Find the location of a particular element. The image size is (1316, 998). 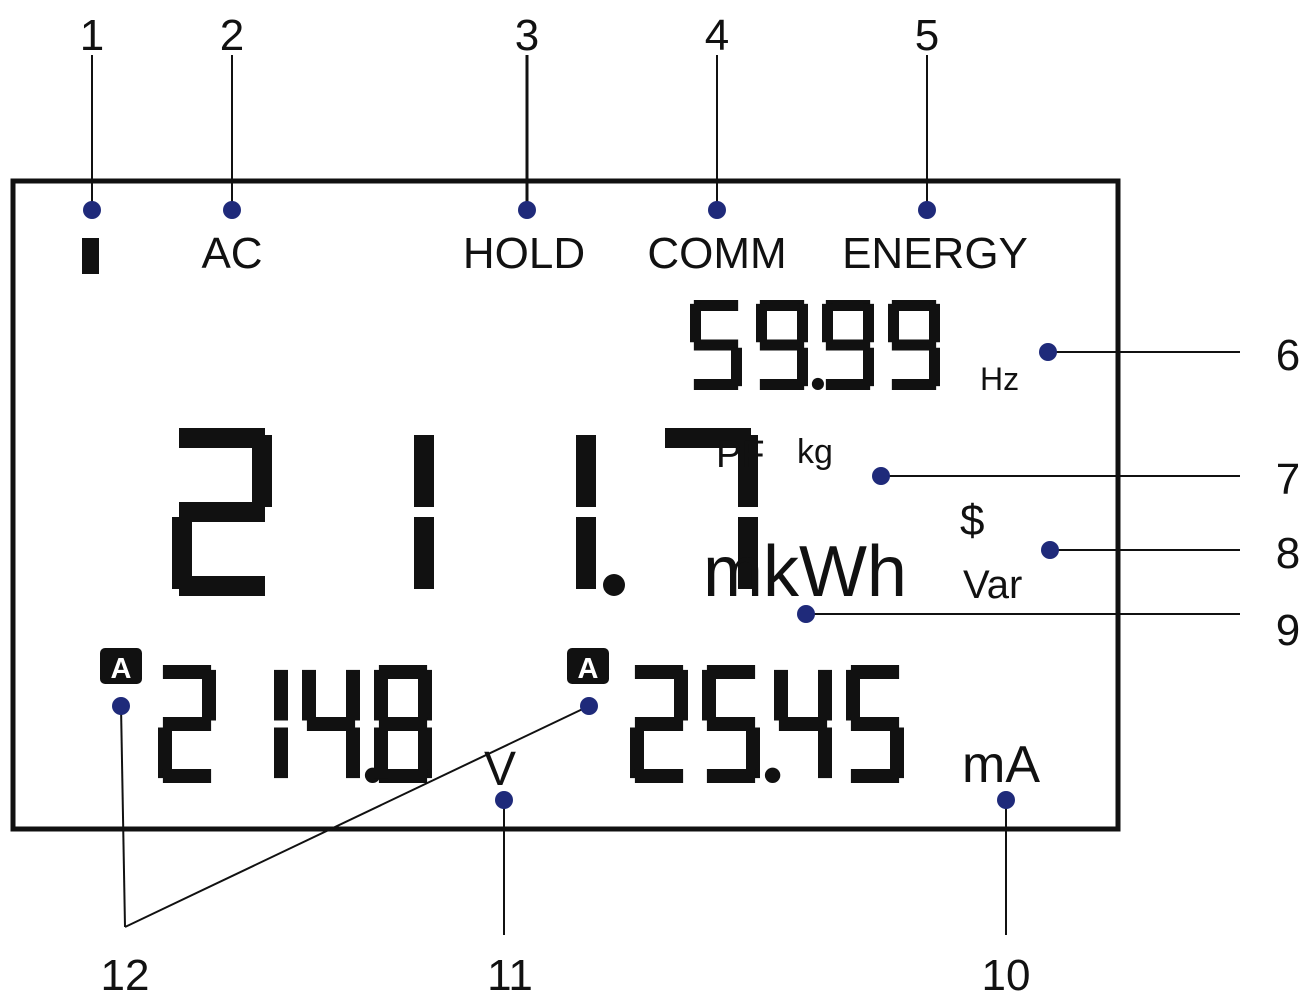

voltage-a-badge-label: A is located at coordinates (121, 669).